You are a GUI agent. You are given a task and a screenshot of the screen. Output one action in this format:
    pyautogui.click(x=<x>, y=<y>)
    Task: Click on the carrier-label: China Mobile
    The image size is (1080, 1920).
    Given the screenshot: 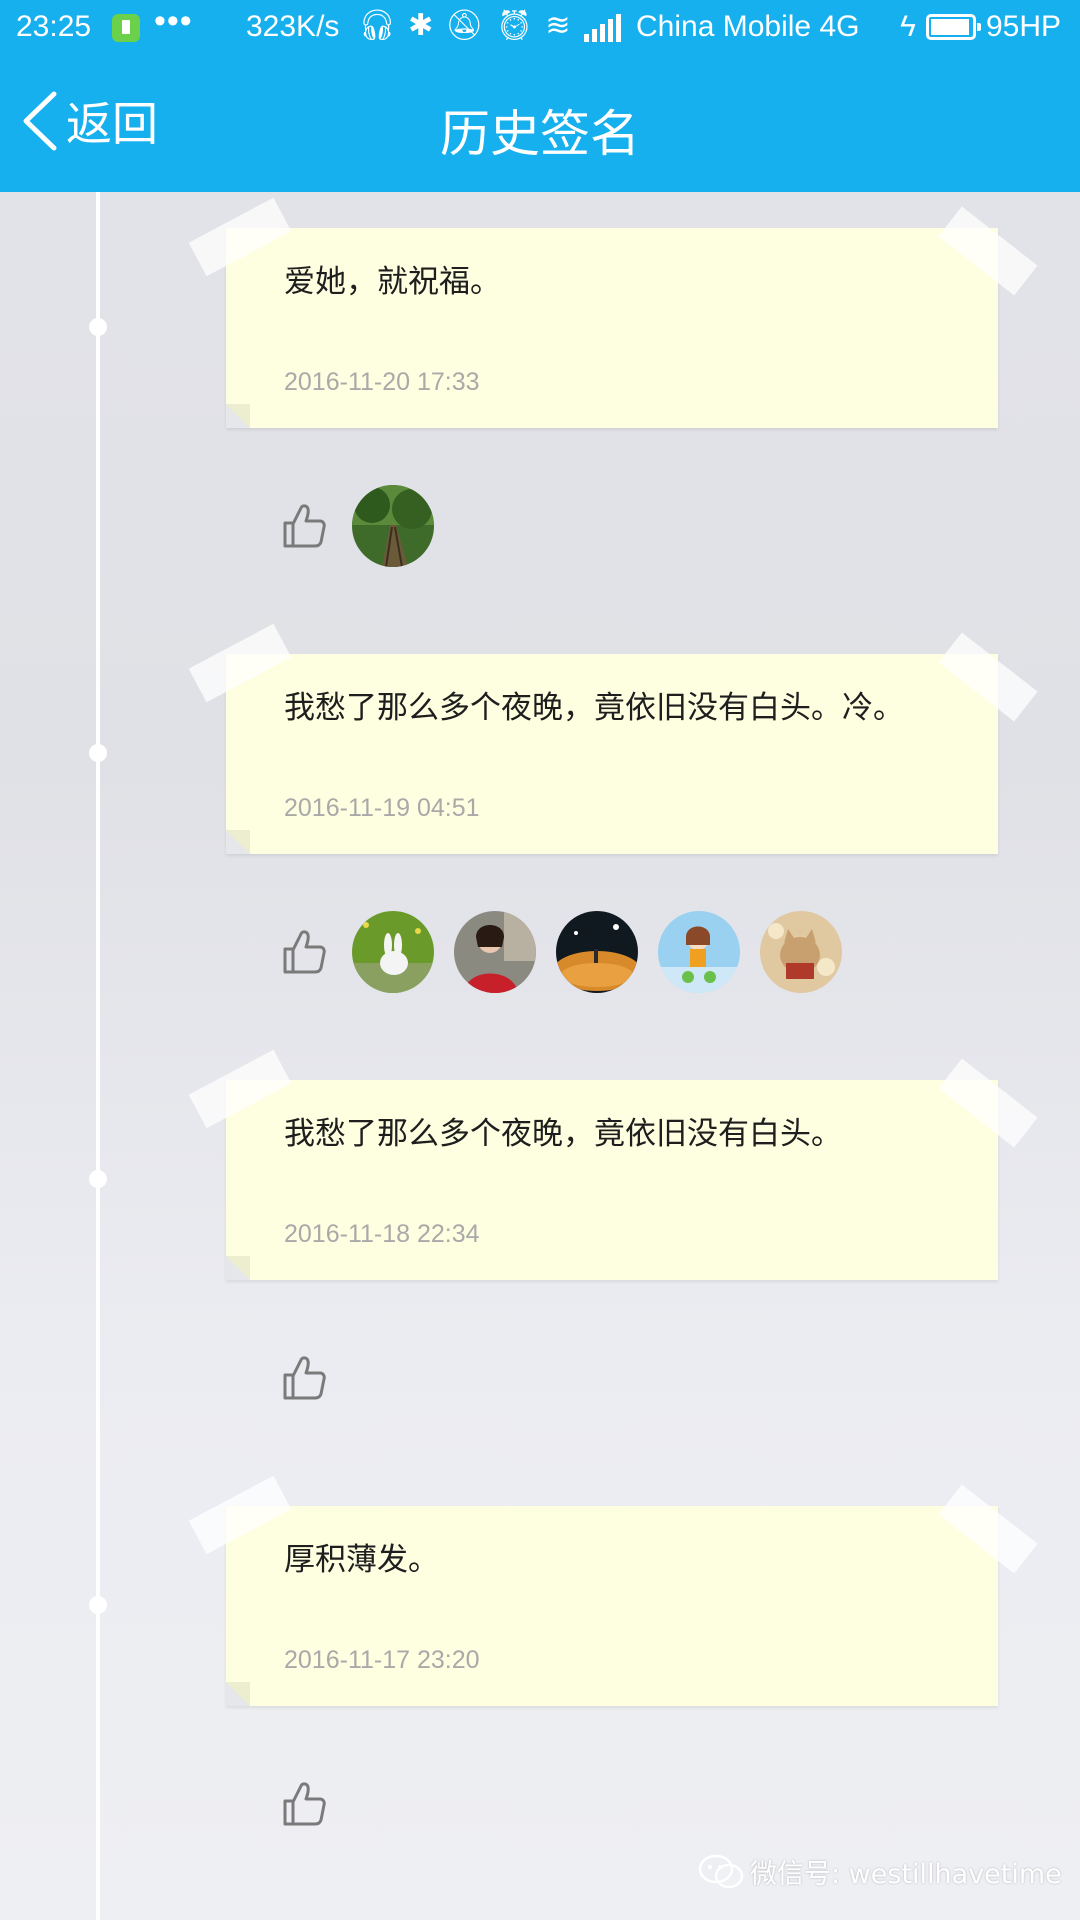 What is the action you would take?
    pyautogui.click(x=724, y=26)
    